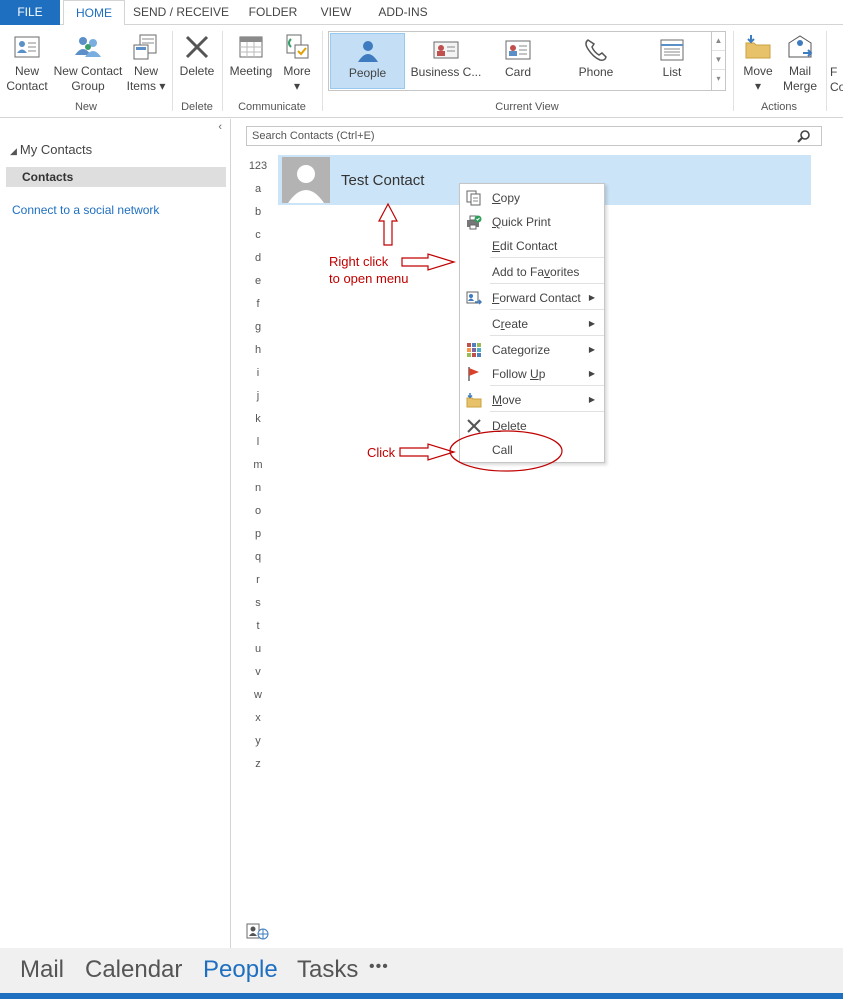 Image resolution: width=843 pixels, height=999 pixels. Describe the element at coordinates (42, 970) in the screenshot. I see `nav-mail: Mail` at that location.